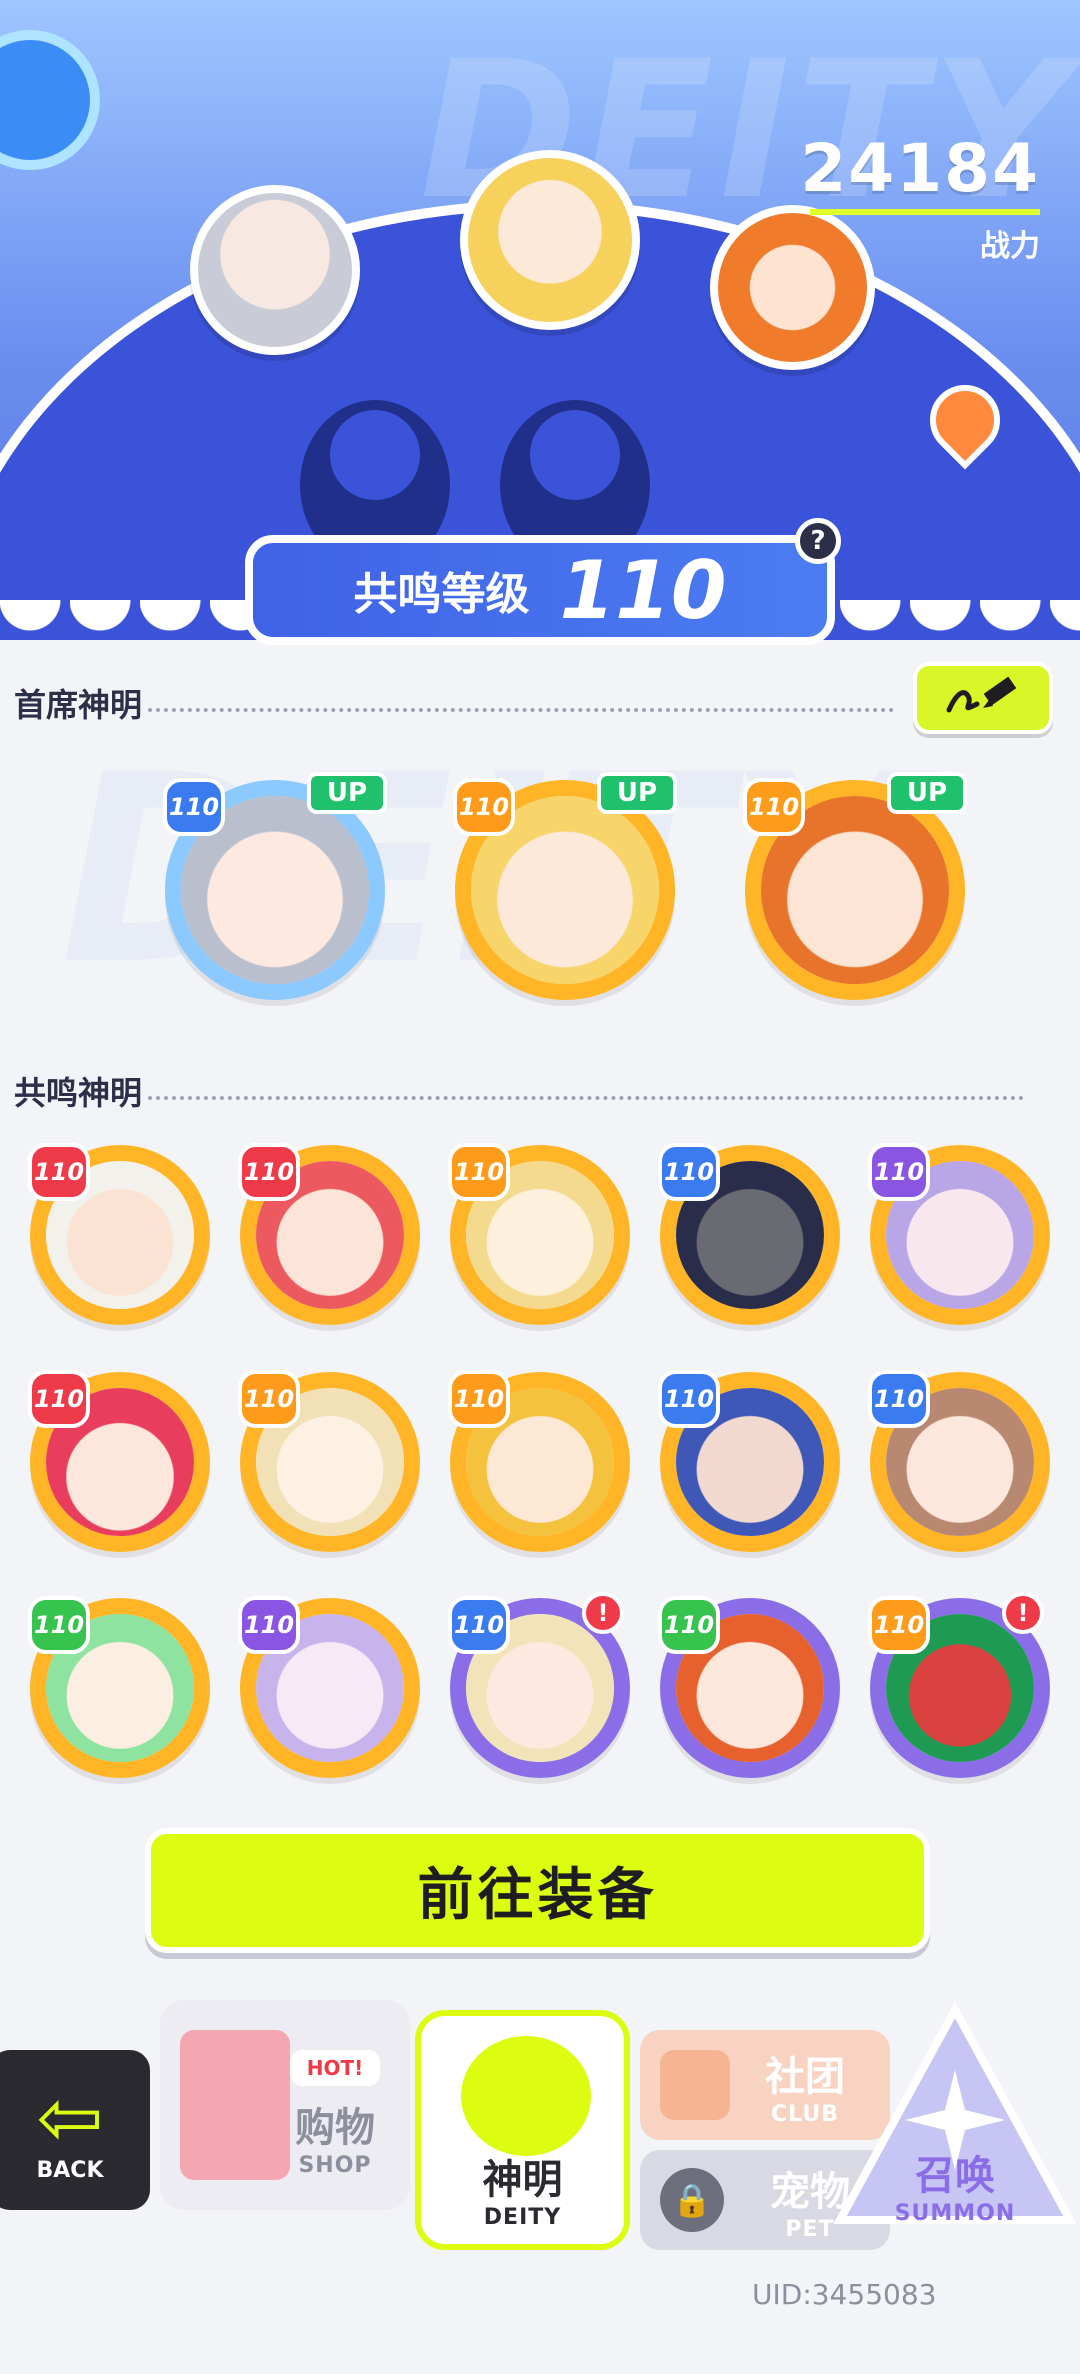  Describe the element at coordinates (920, 168) in the screenshot. I see `combat-power-value: 24184` at that location.